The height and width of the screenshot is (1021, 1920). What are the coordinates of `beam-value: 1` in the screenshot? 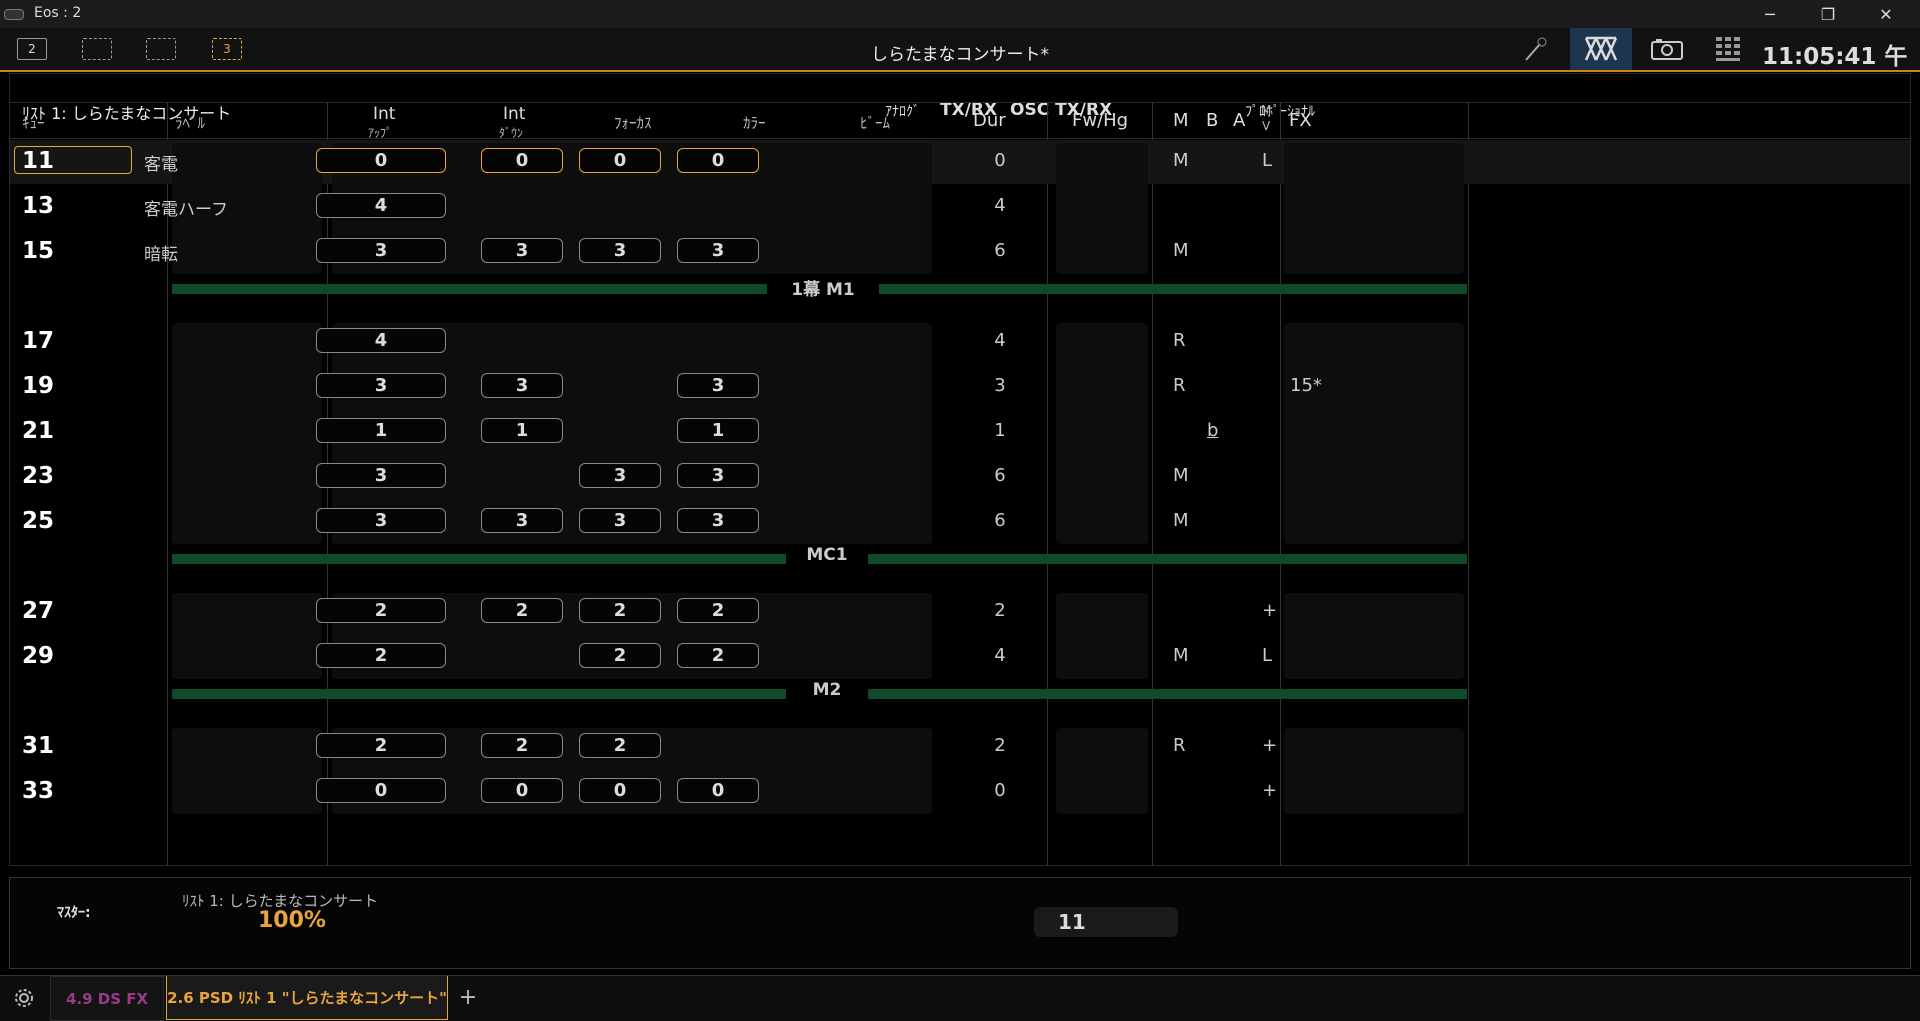 It's located at (718, 430).